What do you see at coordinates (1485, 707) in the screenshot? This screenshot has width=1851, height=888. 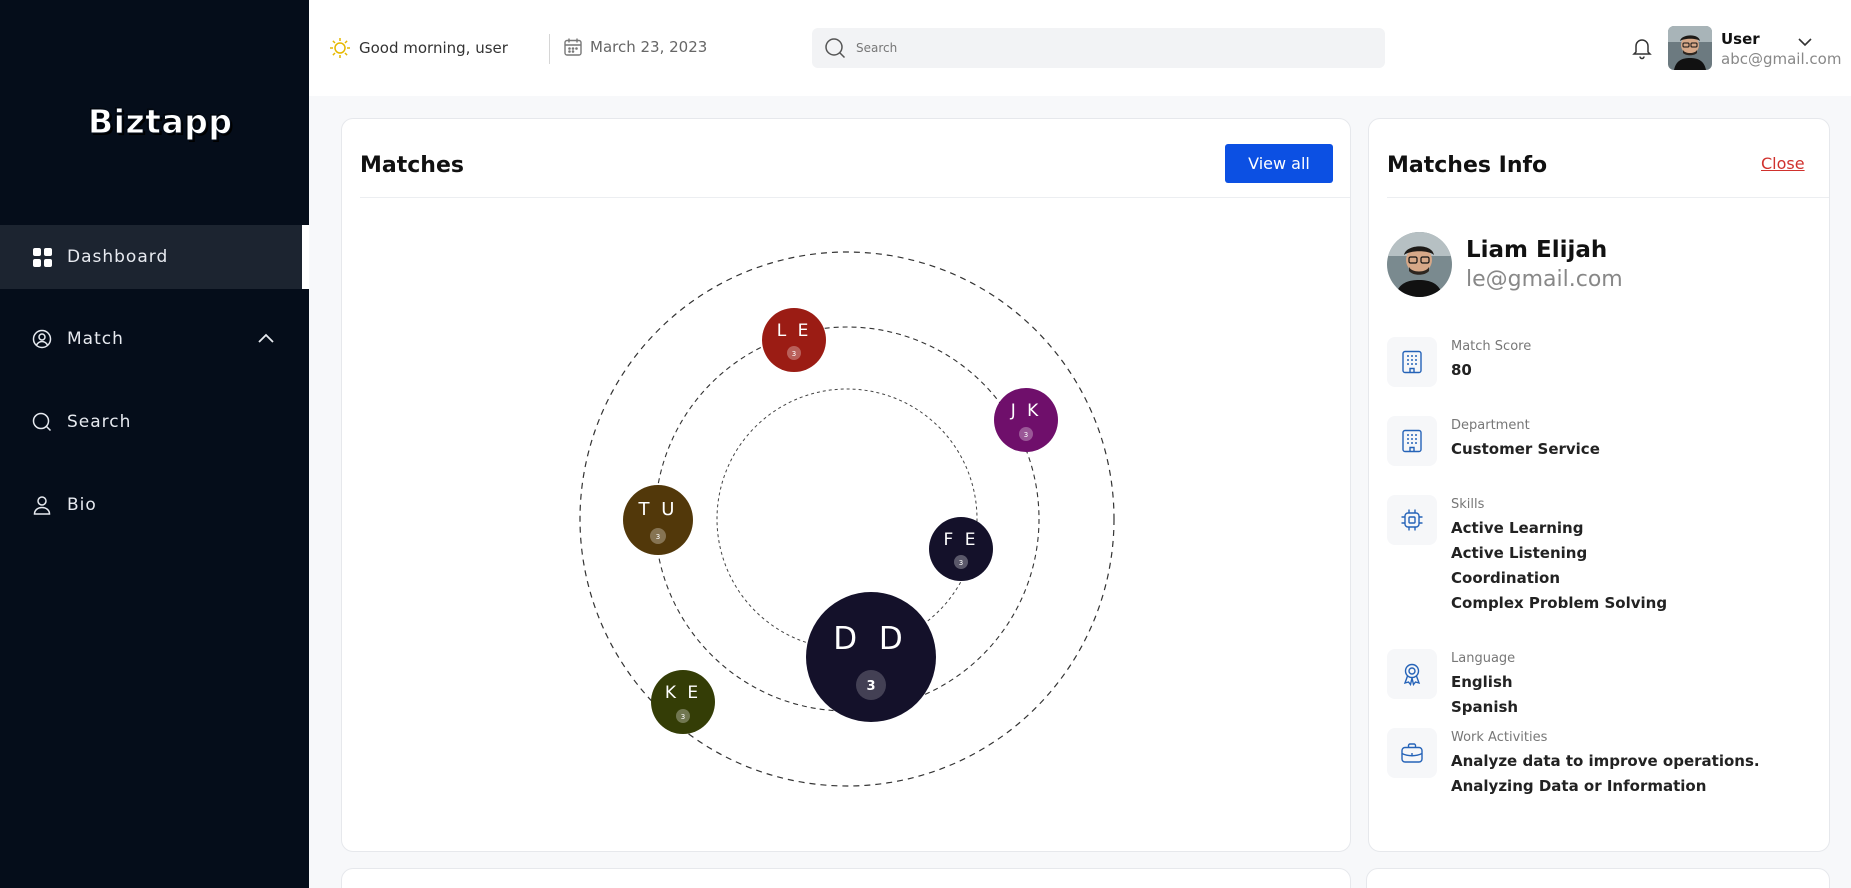 I see `language-item: Spanish` at bounding box center [1485, 707].